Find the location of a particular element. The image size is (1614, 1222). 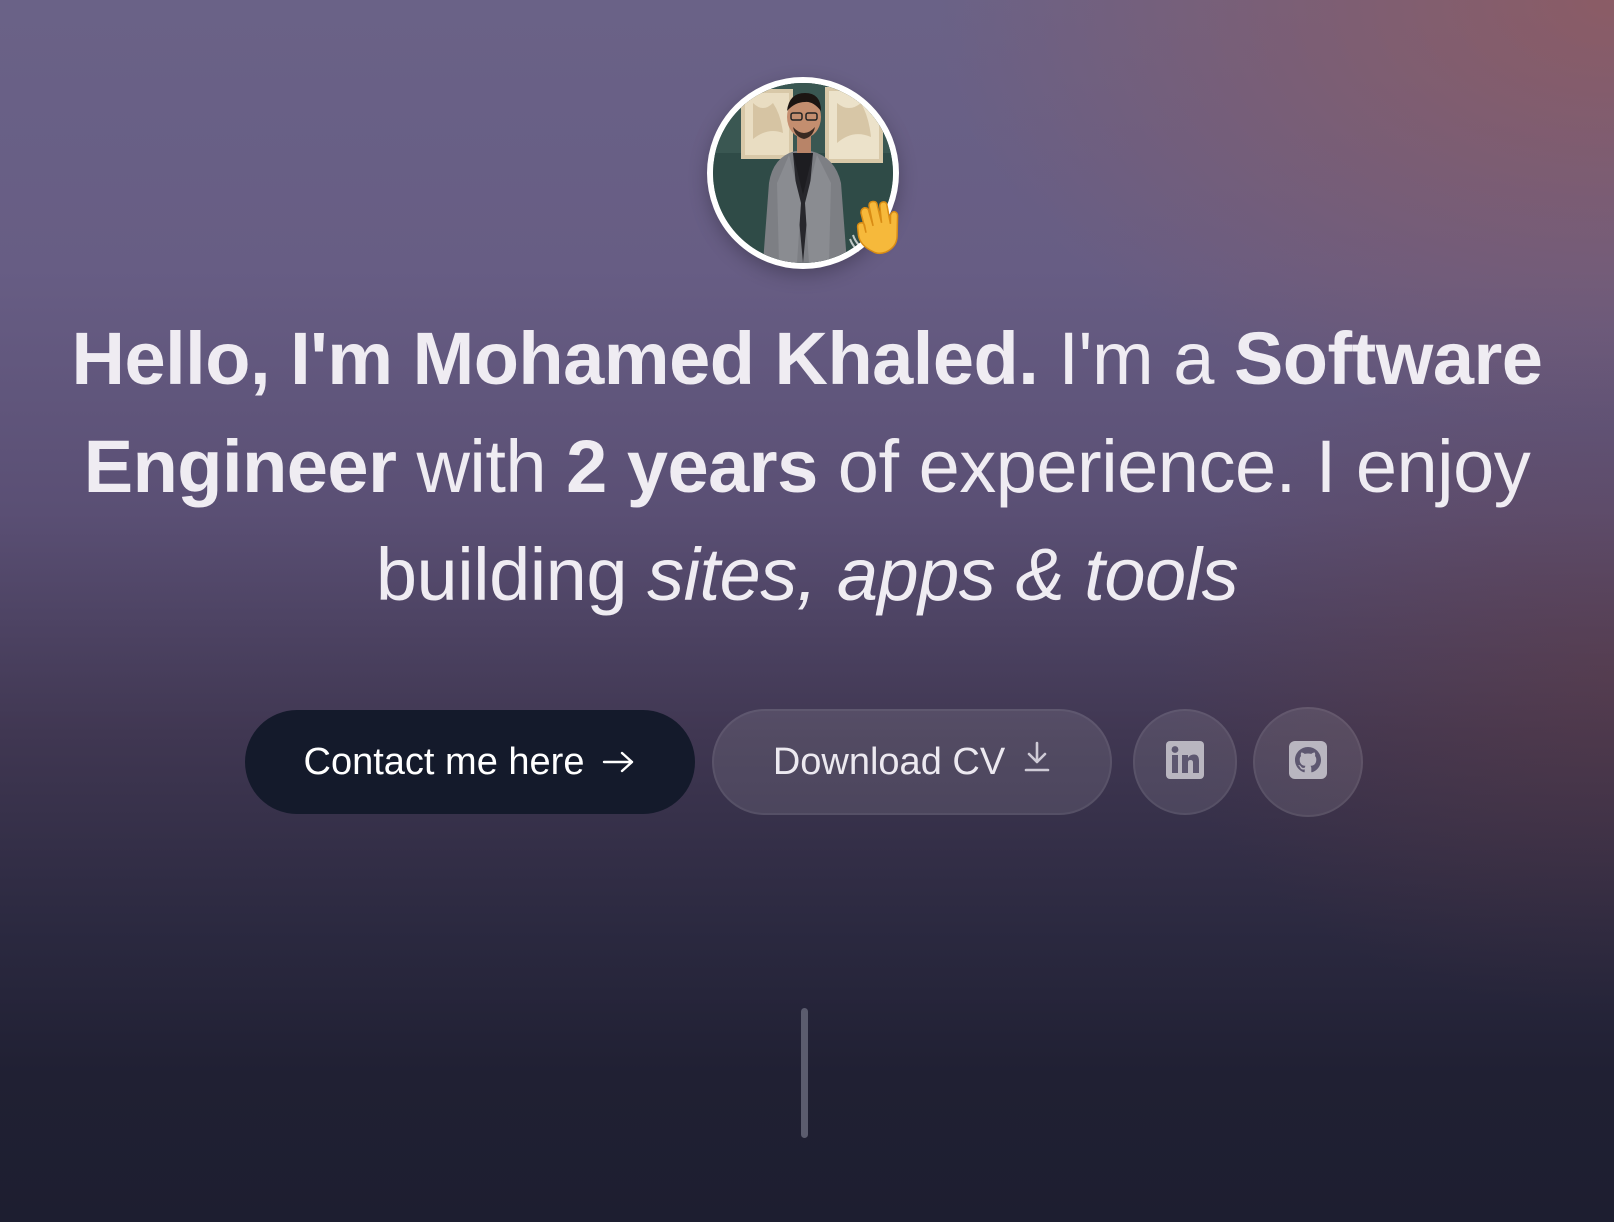

contact-button-label: Contact me here is located at coordinates (444, 761).